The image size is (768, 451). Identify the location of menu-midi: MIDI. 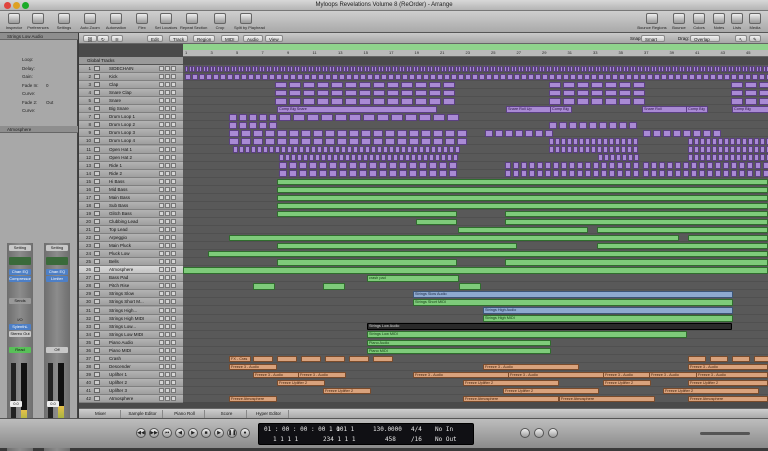
(230, 38).